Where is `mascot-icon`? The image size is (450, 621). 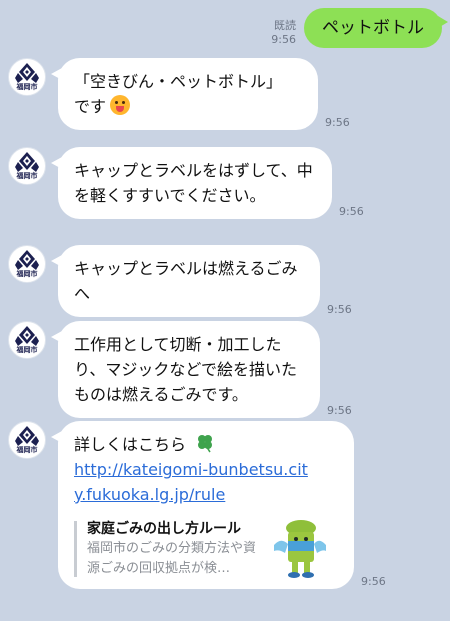 mascot-icon is located at coordinates (300, 549).